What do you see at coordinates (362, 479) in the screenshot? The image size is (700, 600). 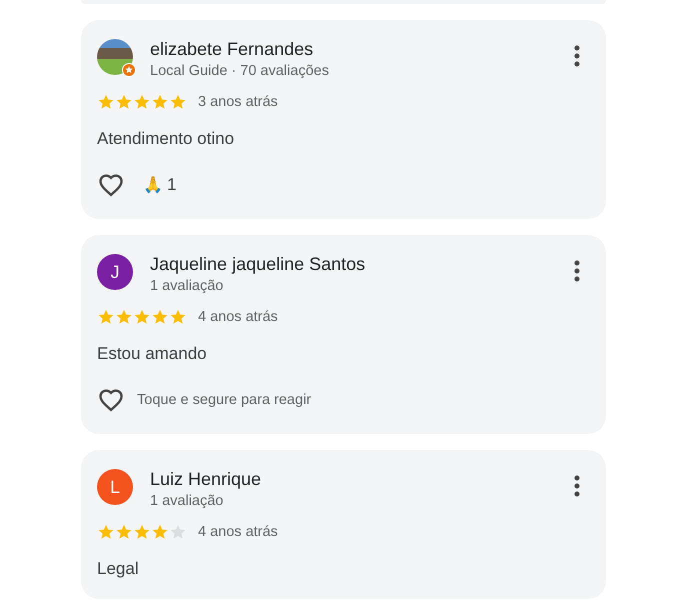 I see `reviewer-name: Luiz Henrique` at bounding box center [362, 479].